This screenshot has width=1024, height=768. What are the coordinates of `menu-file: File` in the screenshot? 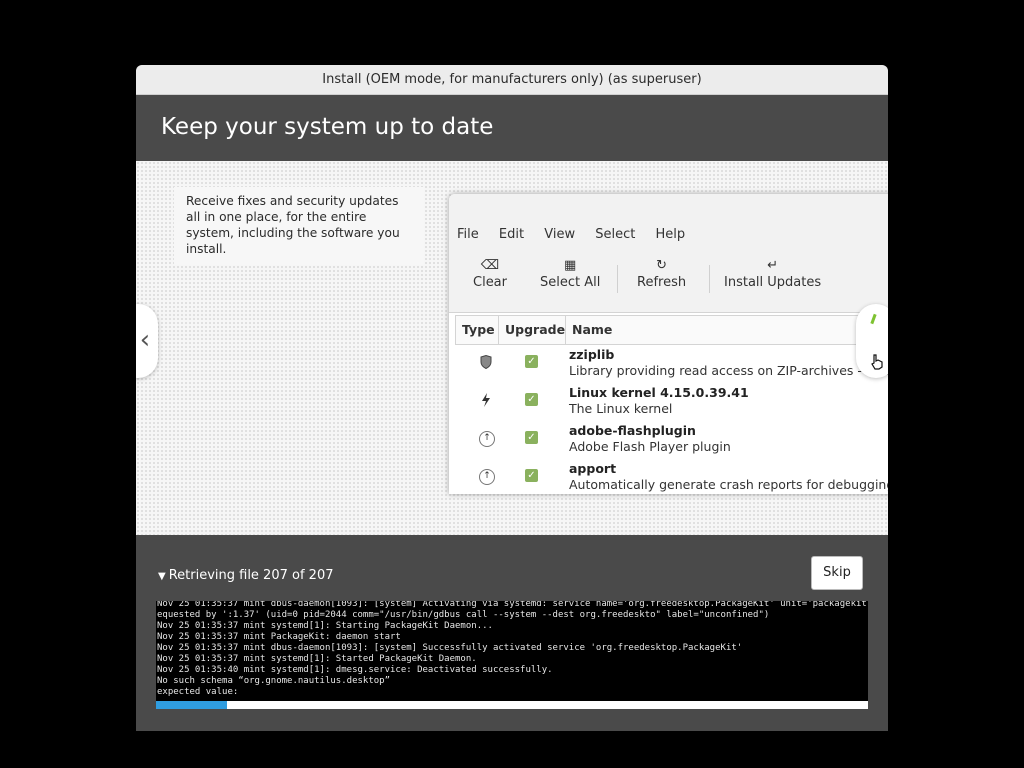 It's located at (468, 234).